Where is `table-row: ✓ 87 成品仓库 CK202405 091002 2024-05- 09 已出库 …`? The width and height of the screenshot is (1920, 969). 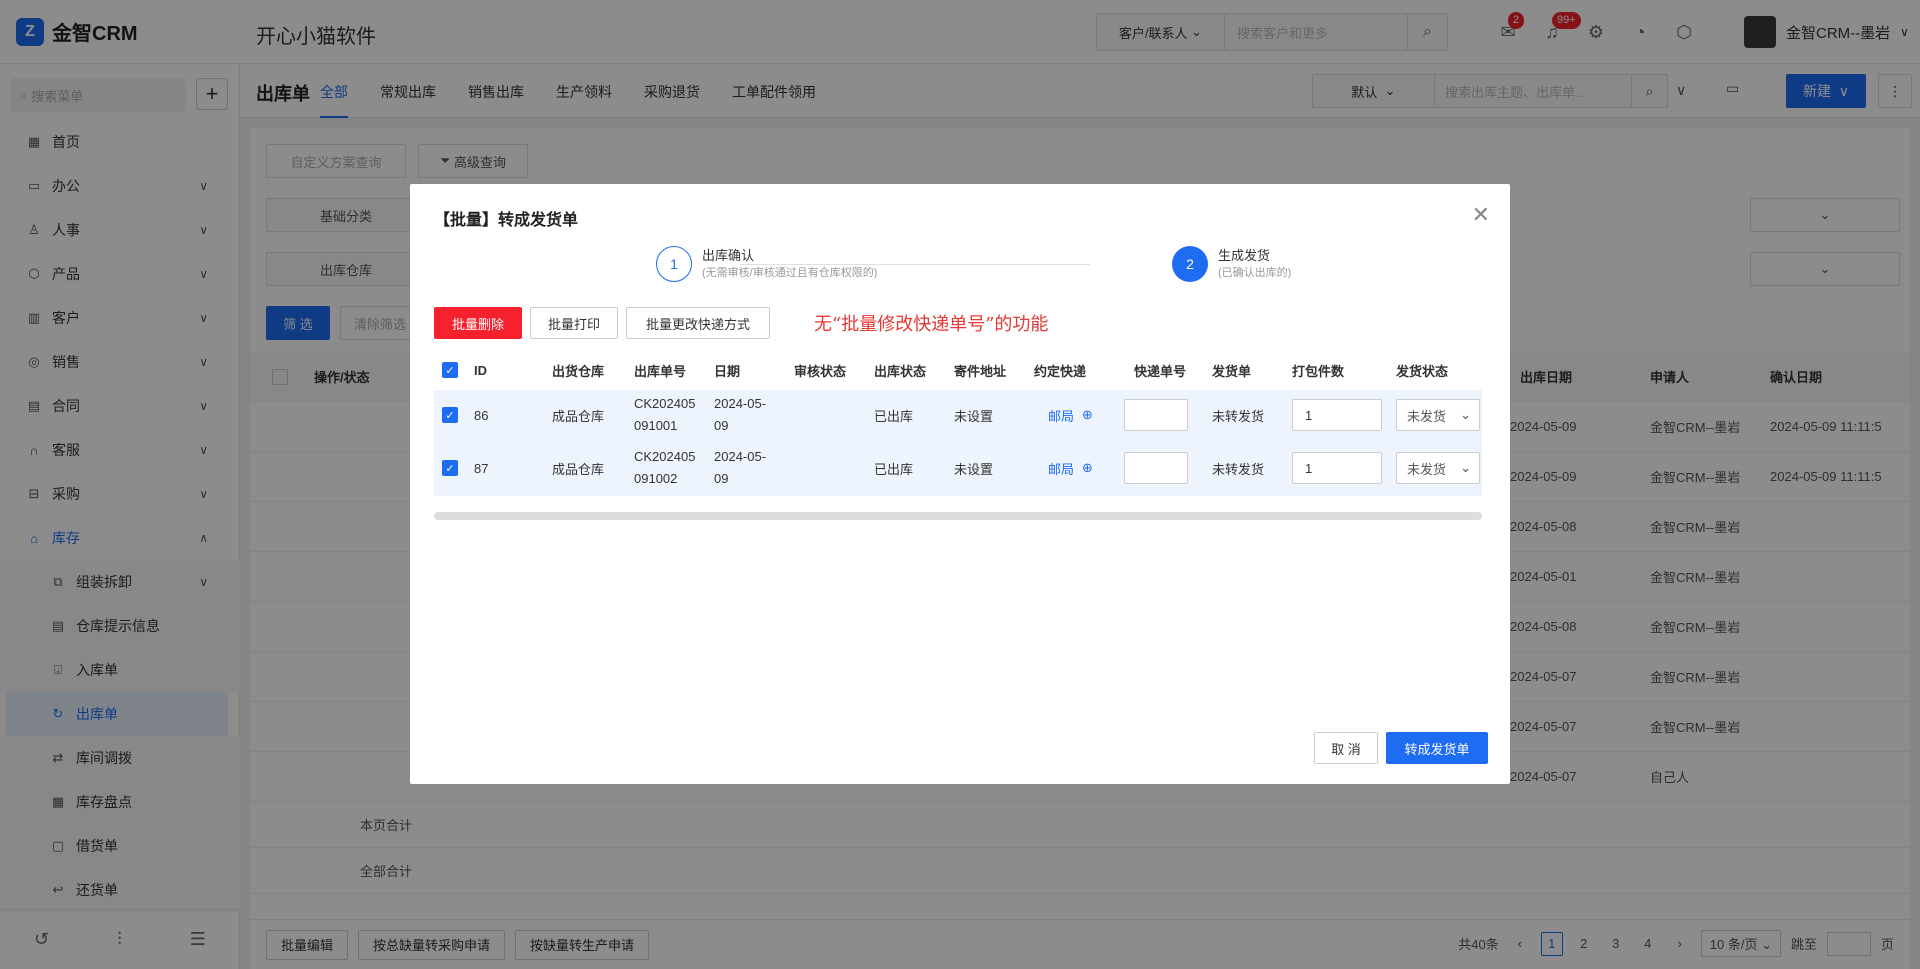
table-row: ✓ 87 成品仓库 CK202405 091002 2024-05- 09 已出库 … is located at coordinates (958, 468).